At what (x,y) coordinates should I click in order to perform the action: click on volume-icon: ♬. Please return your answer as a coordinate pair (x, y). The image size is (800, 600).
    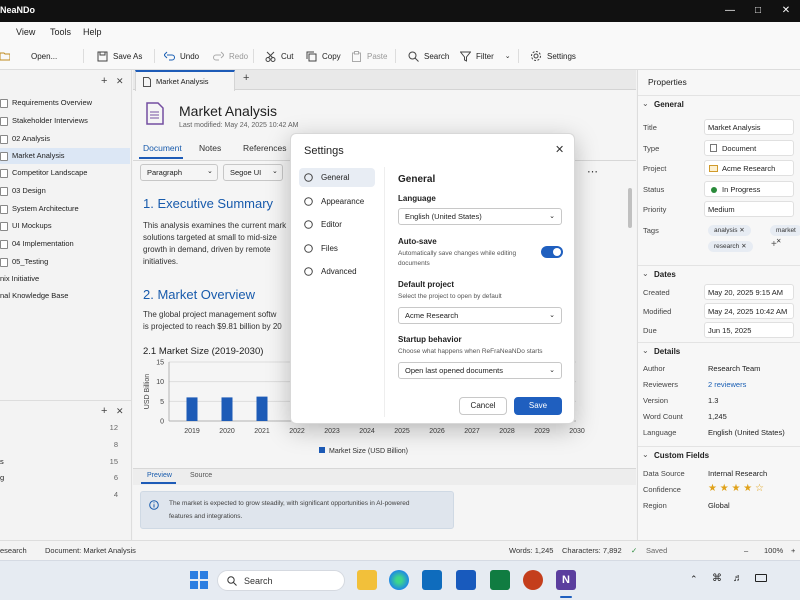
    Looking at the image, I should click on (738, 578).